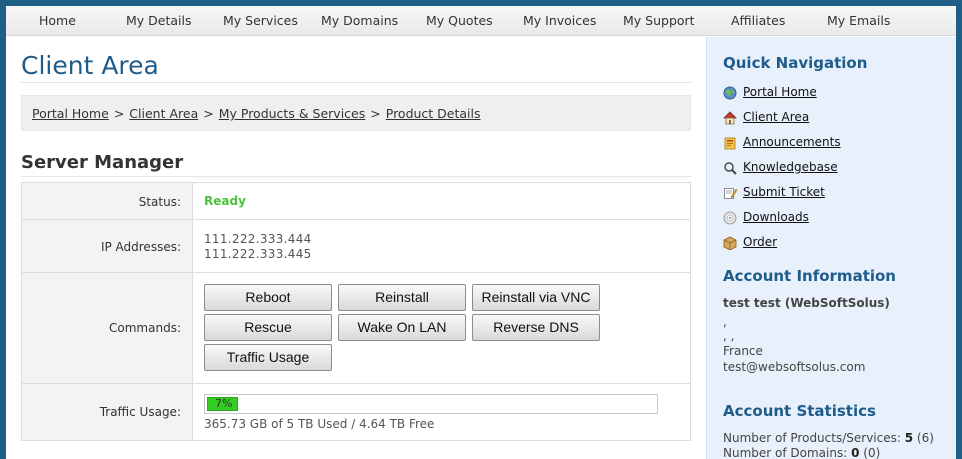 The height and width of the screenshot is (459, 962). I want to click on stat-domains: Number of Domains: 0 (0), so click(801, 452).